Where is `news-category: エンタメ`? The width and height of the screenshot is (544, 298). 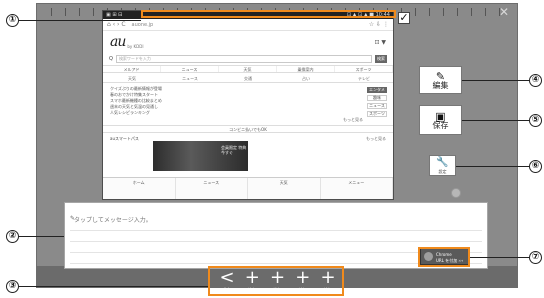 news-category: エンタメ is located at coordinates (377, 90).